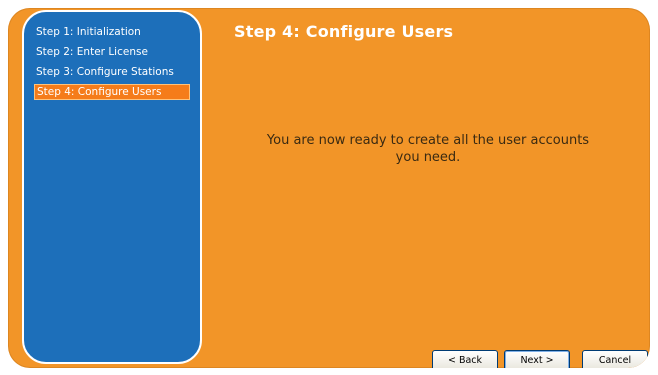  I want to click on next-button: Next >, so click(537, 359).